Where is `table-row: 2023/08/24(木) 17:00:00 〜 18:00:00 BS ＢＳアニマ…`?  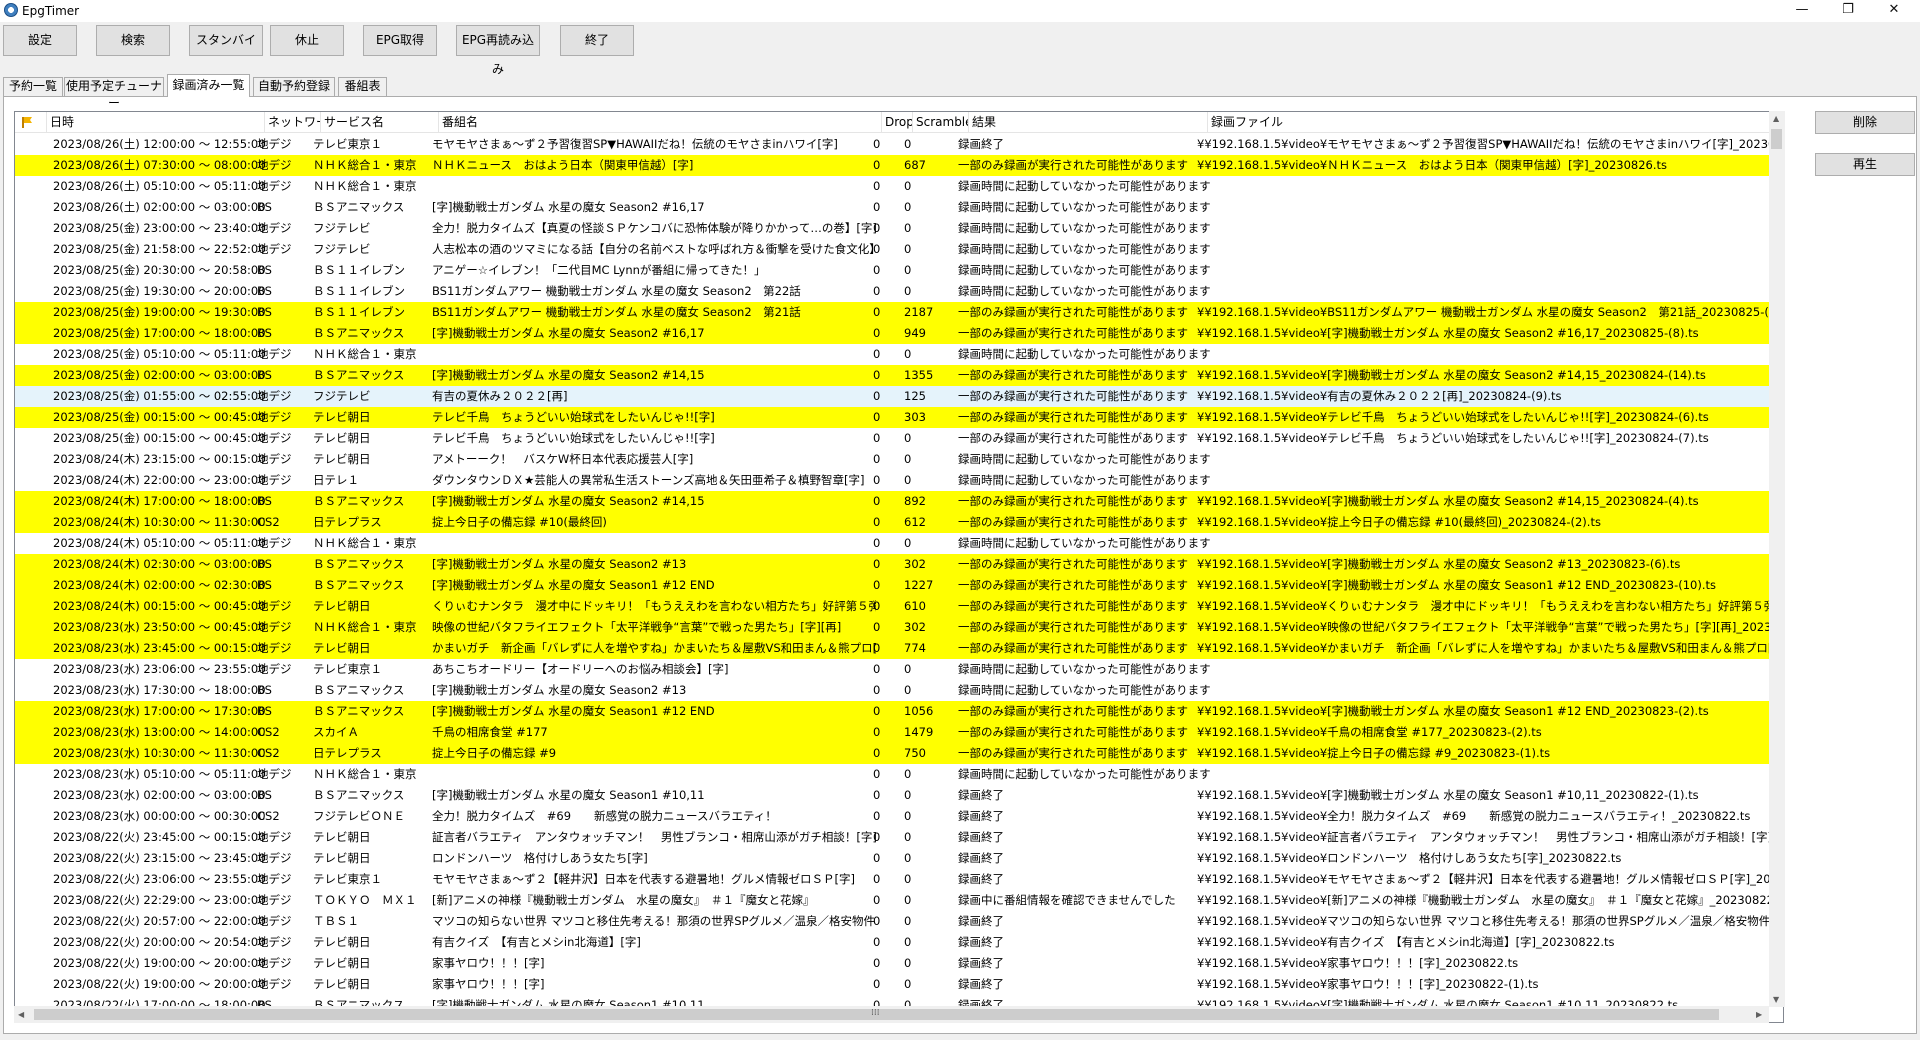 table-row: 2023/08/24(木) 17:00:00 〜 18:00:00 BS ＢＳアニマ… is located at coordinates (899, 501).